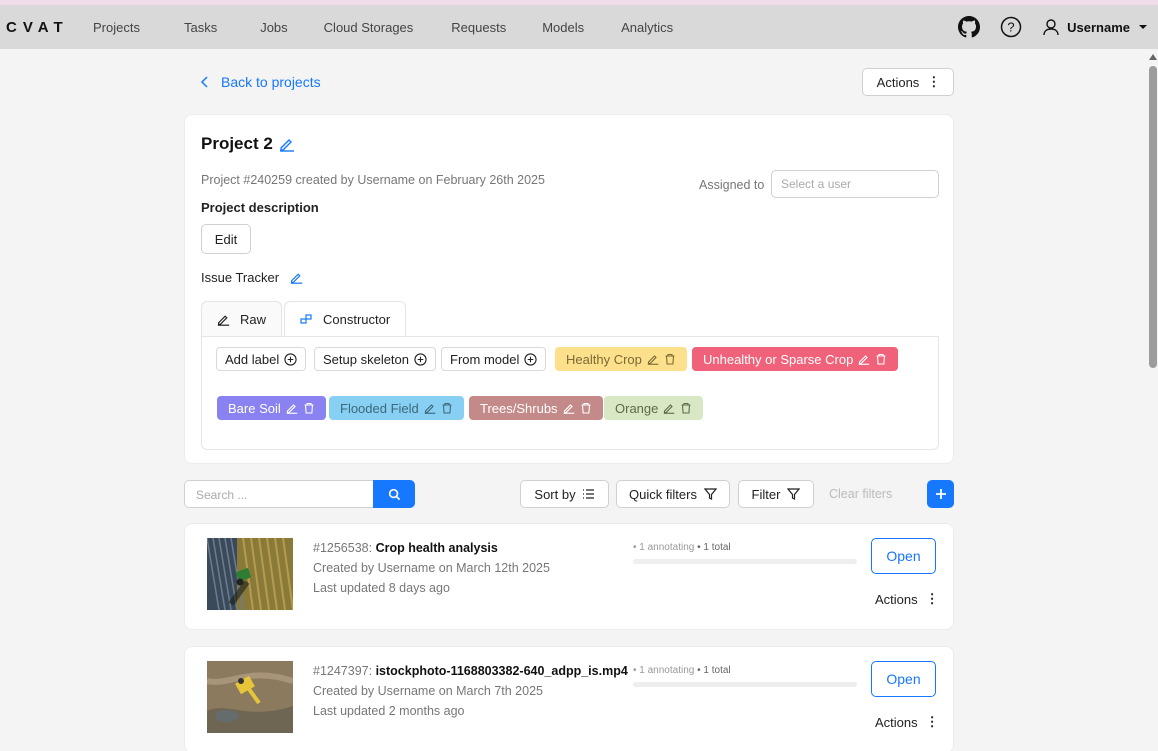 This screenshot has height=751, width=1158. I want to click on from-model-text: From model, so click(485, 359).